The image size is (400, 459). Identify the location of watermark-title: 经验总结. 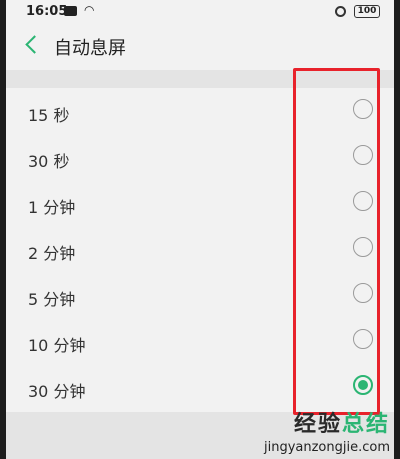
(327, 422).